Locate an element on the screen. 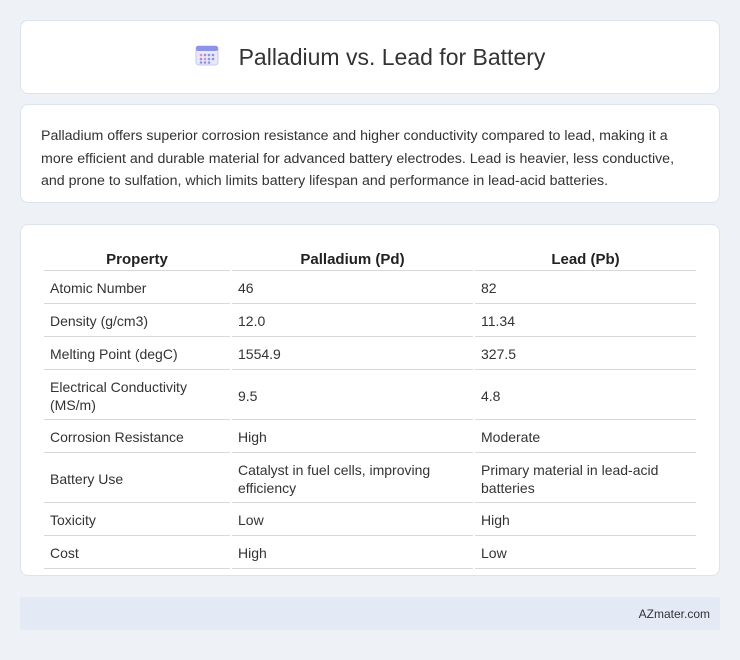  row-lead: 11.34 is located at coordinates (585, 321).